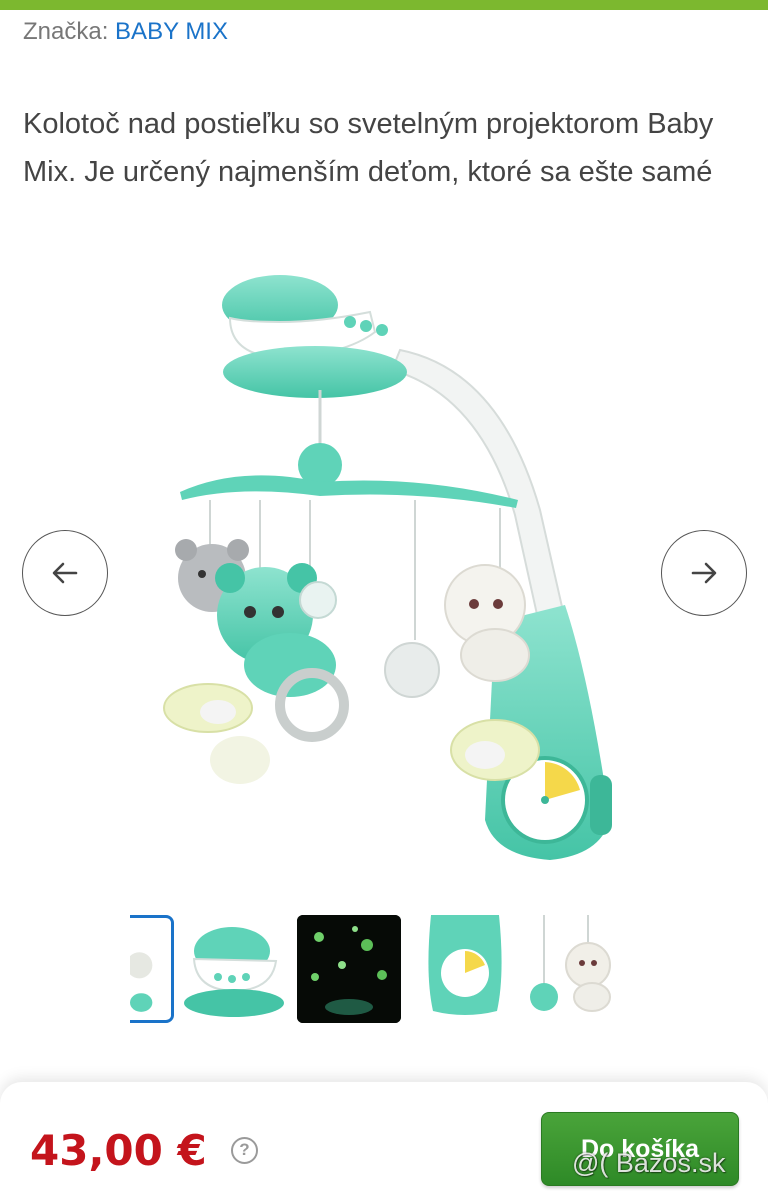 This screenshot has width=768, height=1200. What do you see at coordinates (640, 1149) in the screenshot?
I see `add-to-cart-button: Do košíka` at bounding box center [640, 1149].